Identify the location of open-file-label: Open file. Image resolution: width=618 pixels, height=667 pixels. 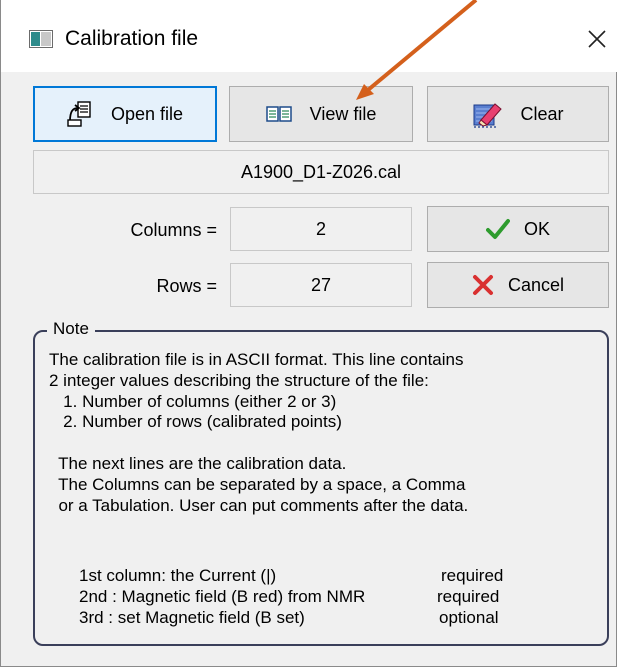
(147, 113).